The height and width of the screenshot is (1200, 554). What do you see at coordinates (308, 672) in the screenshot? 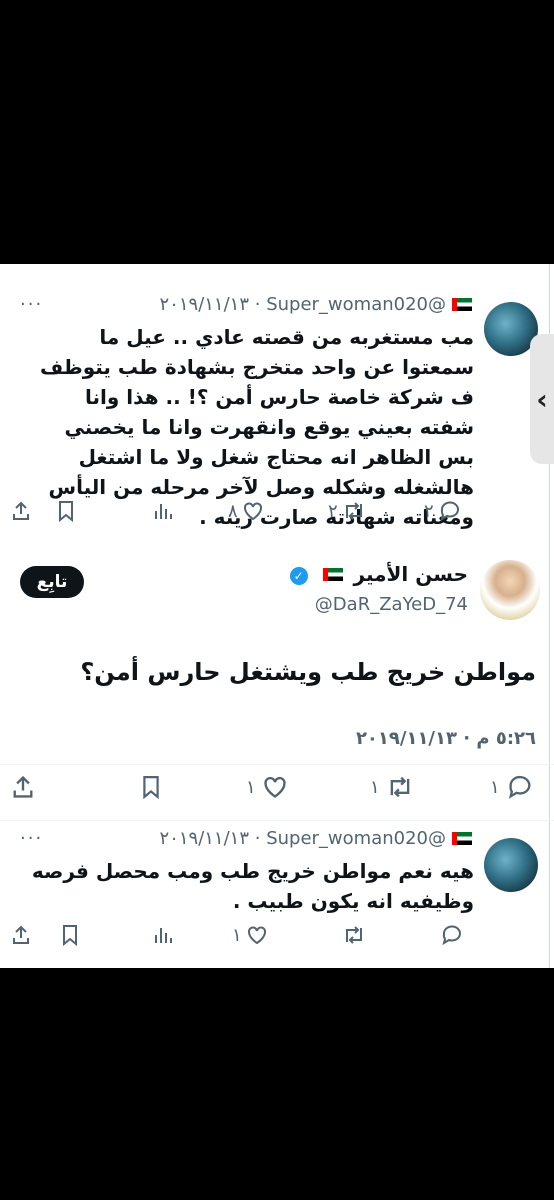
I see `main-tweet-text: مواطن خريج طب ويشتغل حارس أمن؟` at bounding box center [308, 672].